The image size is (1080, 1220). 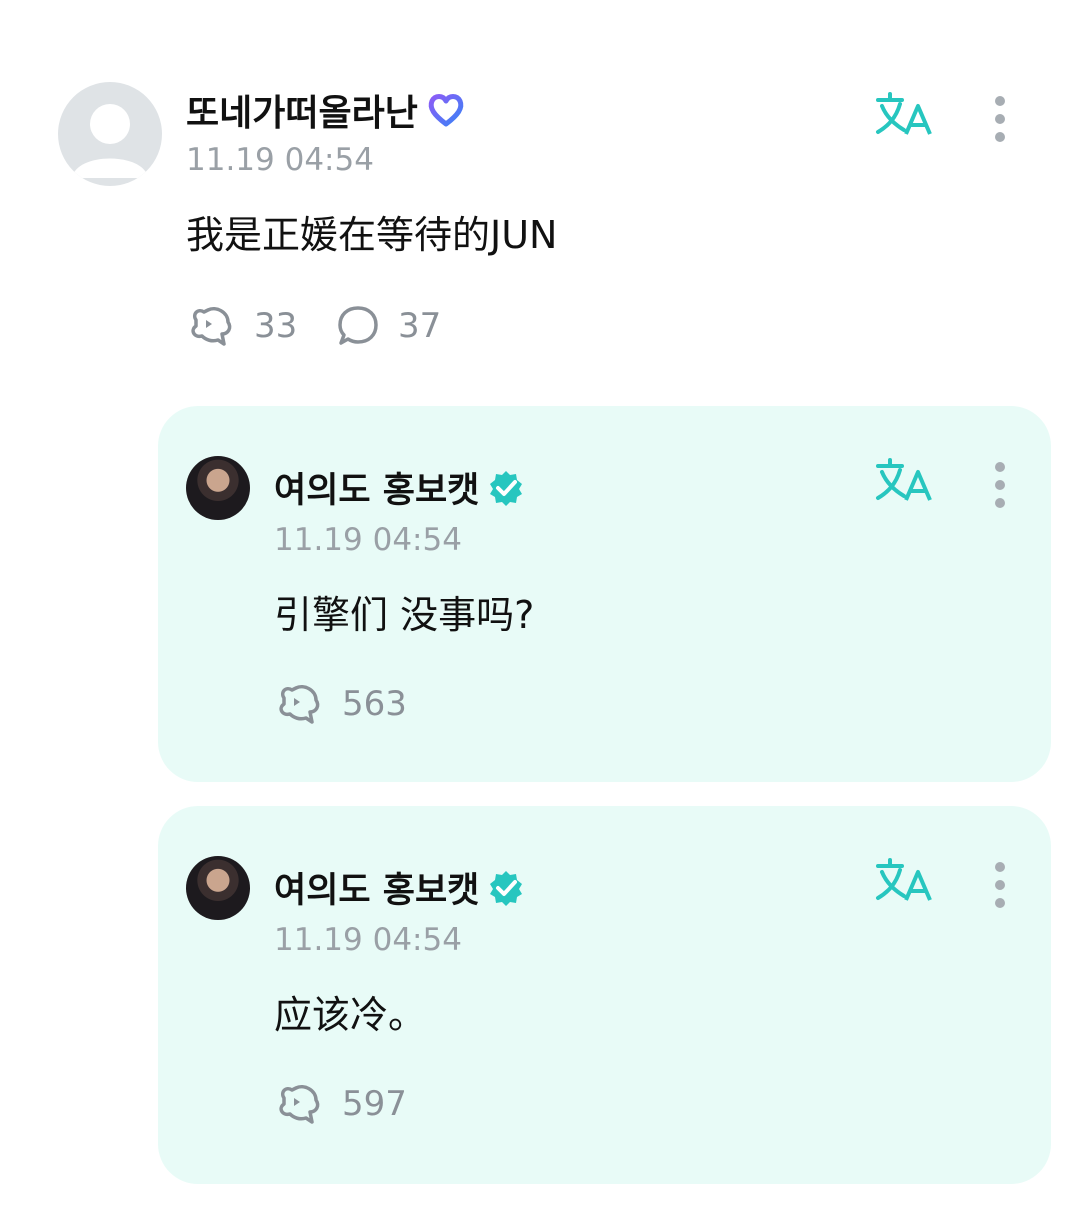 I want to click on reply-like-stat: 563, so click(x=341, y=704).